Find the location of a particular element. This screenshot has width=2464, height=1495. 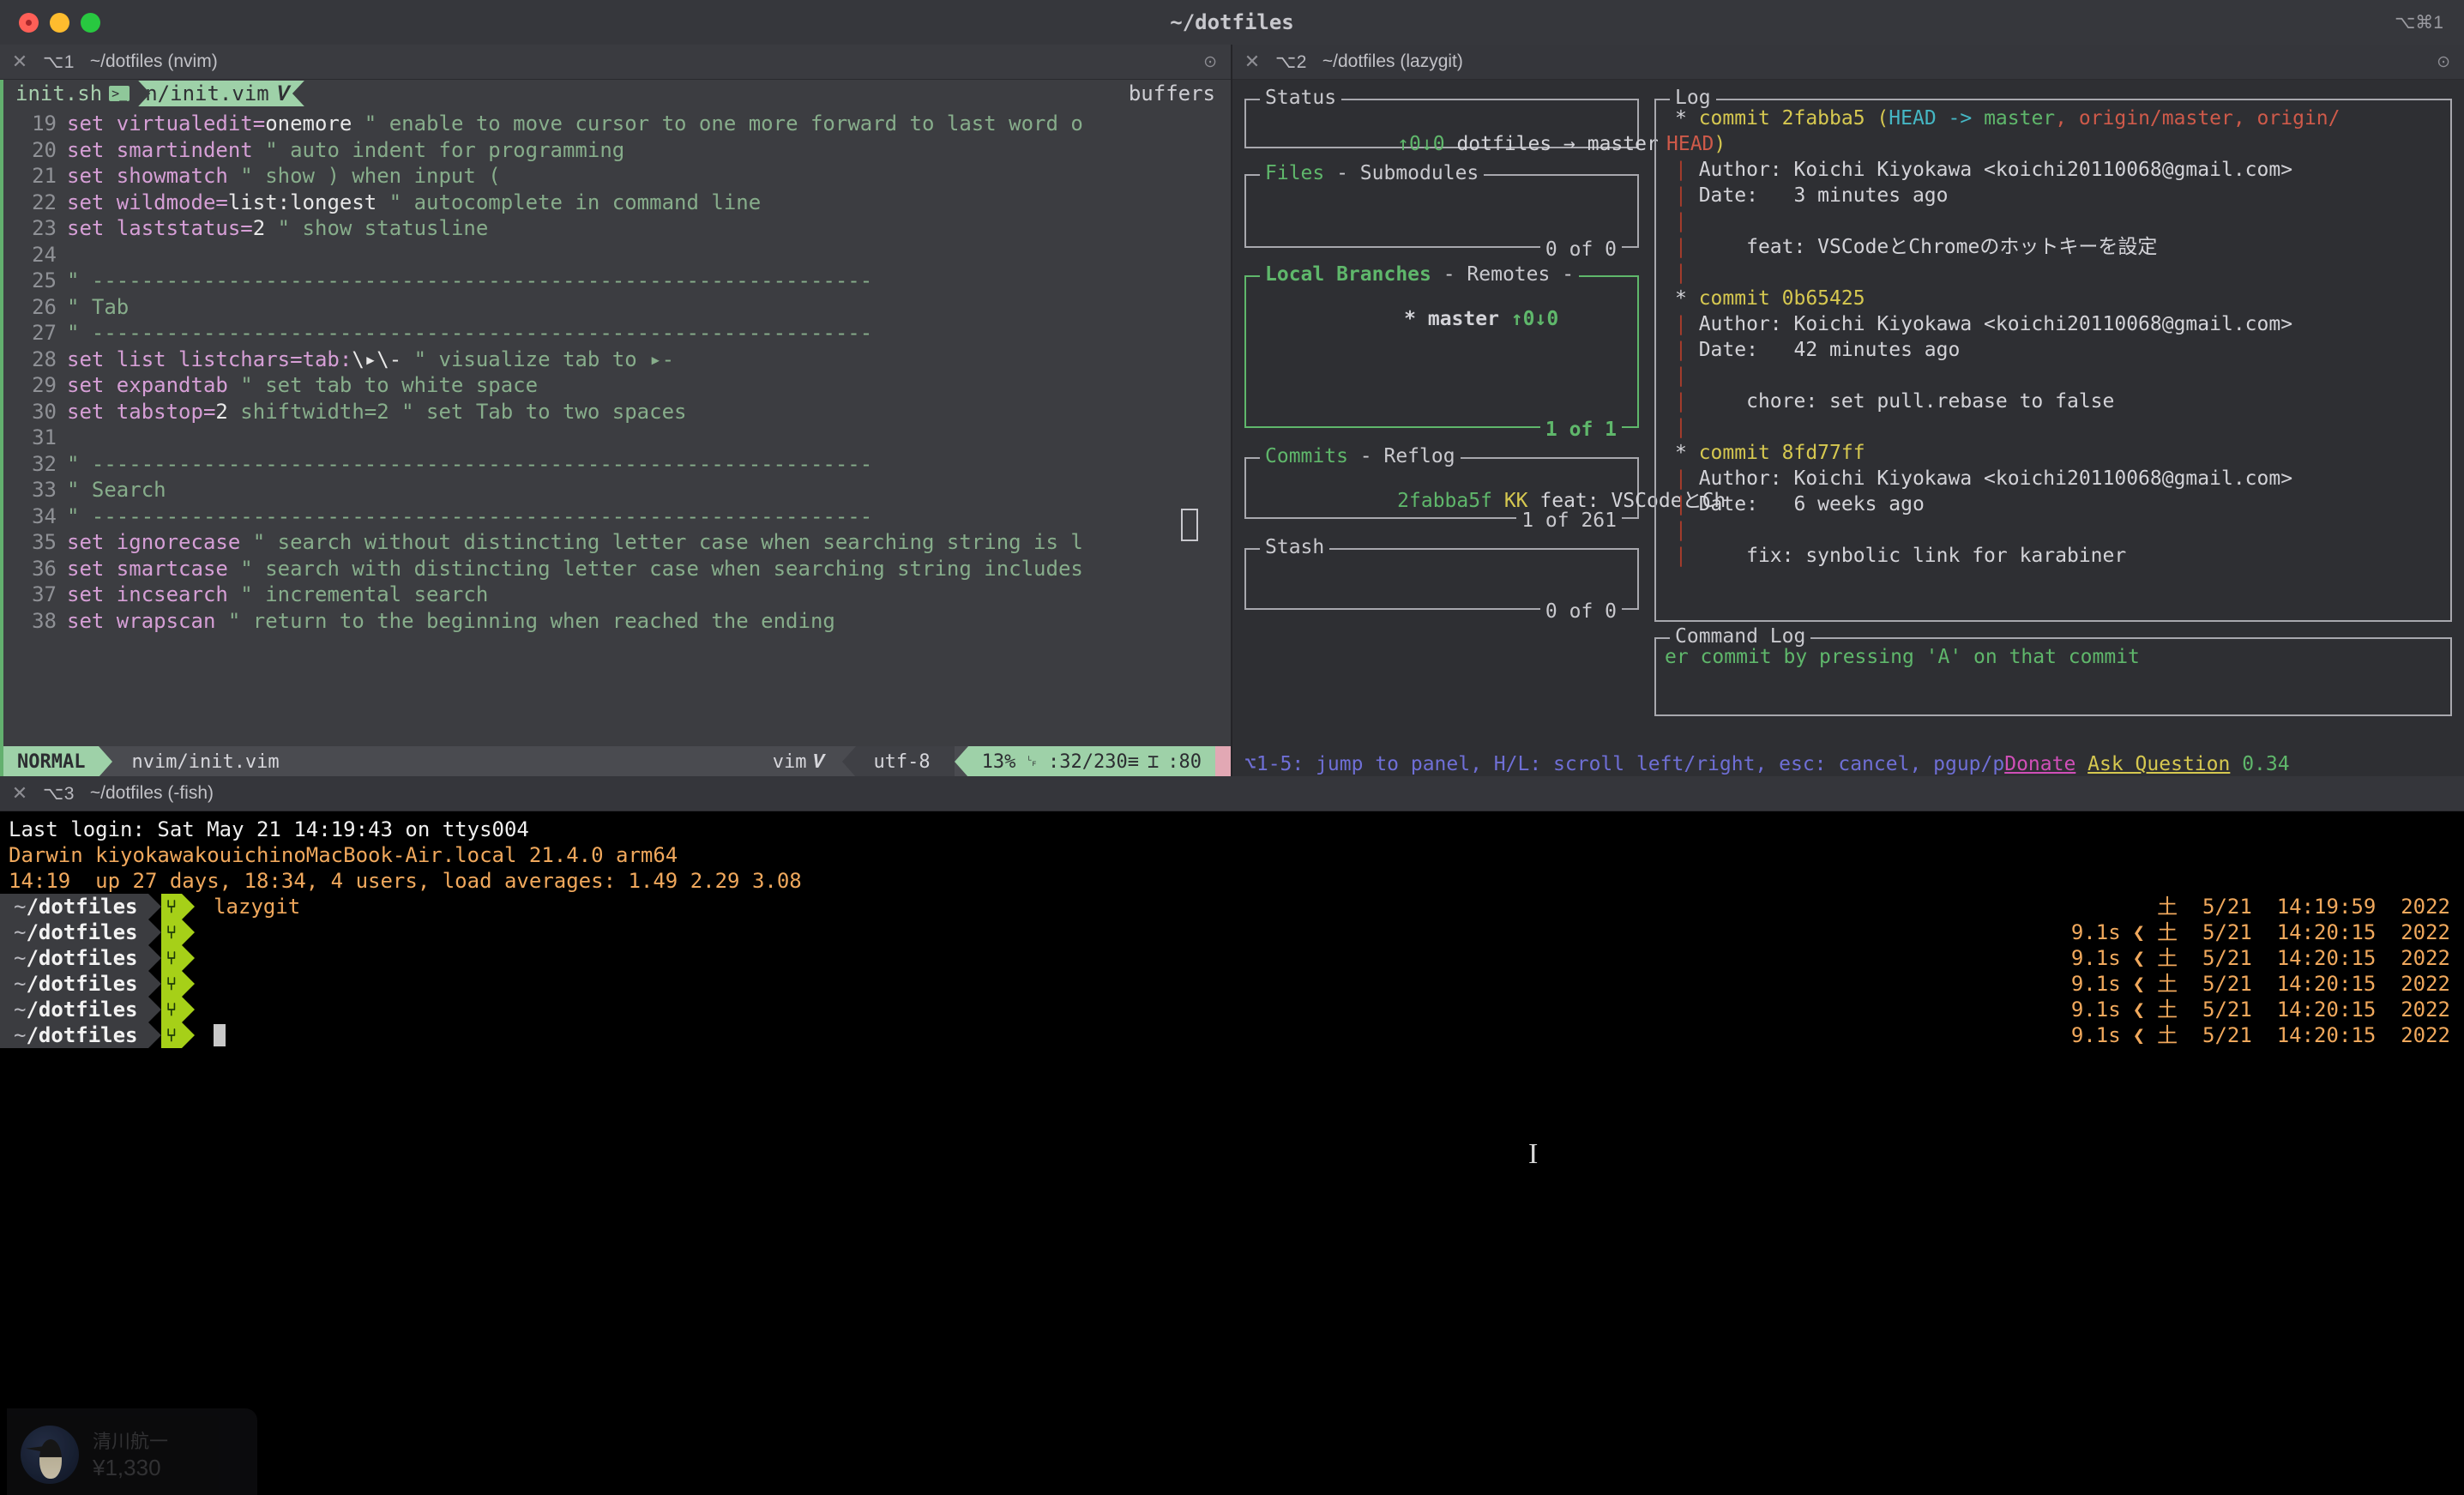

dock-user-card: 清川航一 ¥1,330 is located at coordinates (132, 1451).